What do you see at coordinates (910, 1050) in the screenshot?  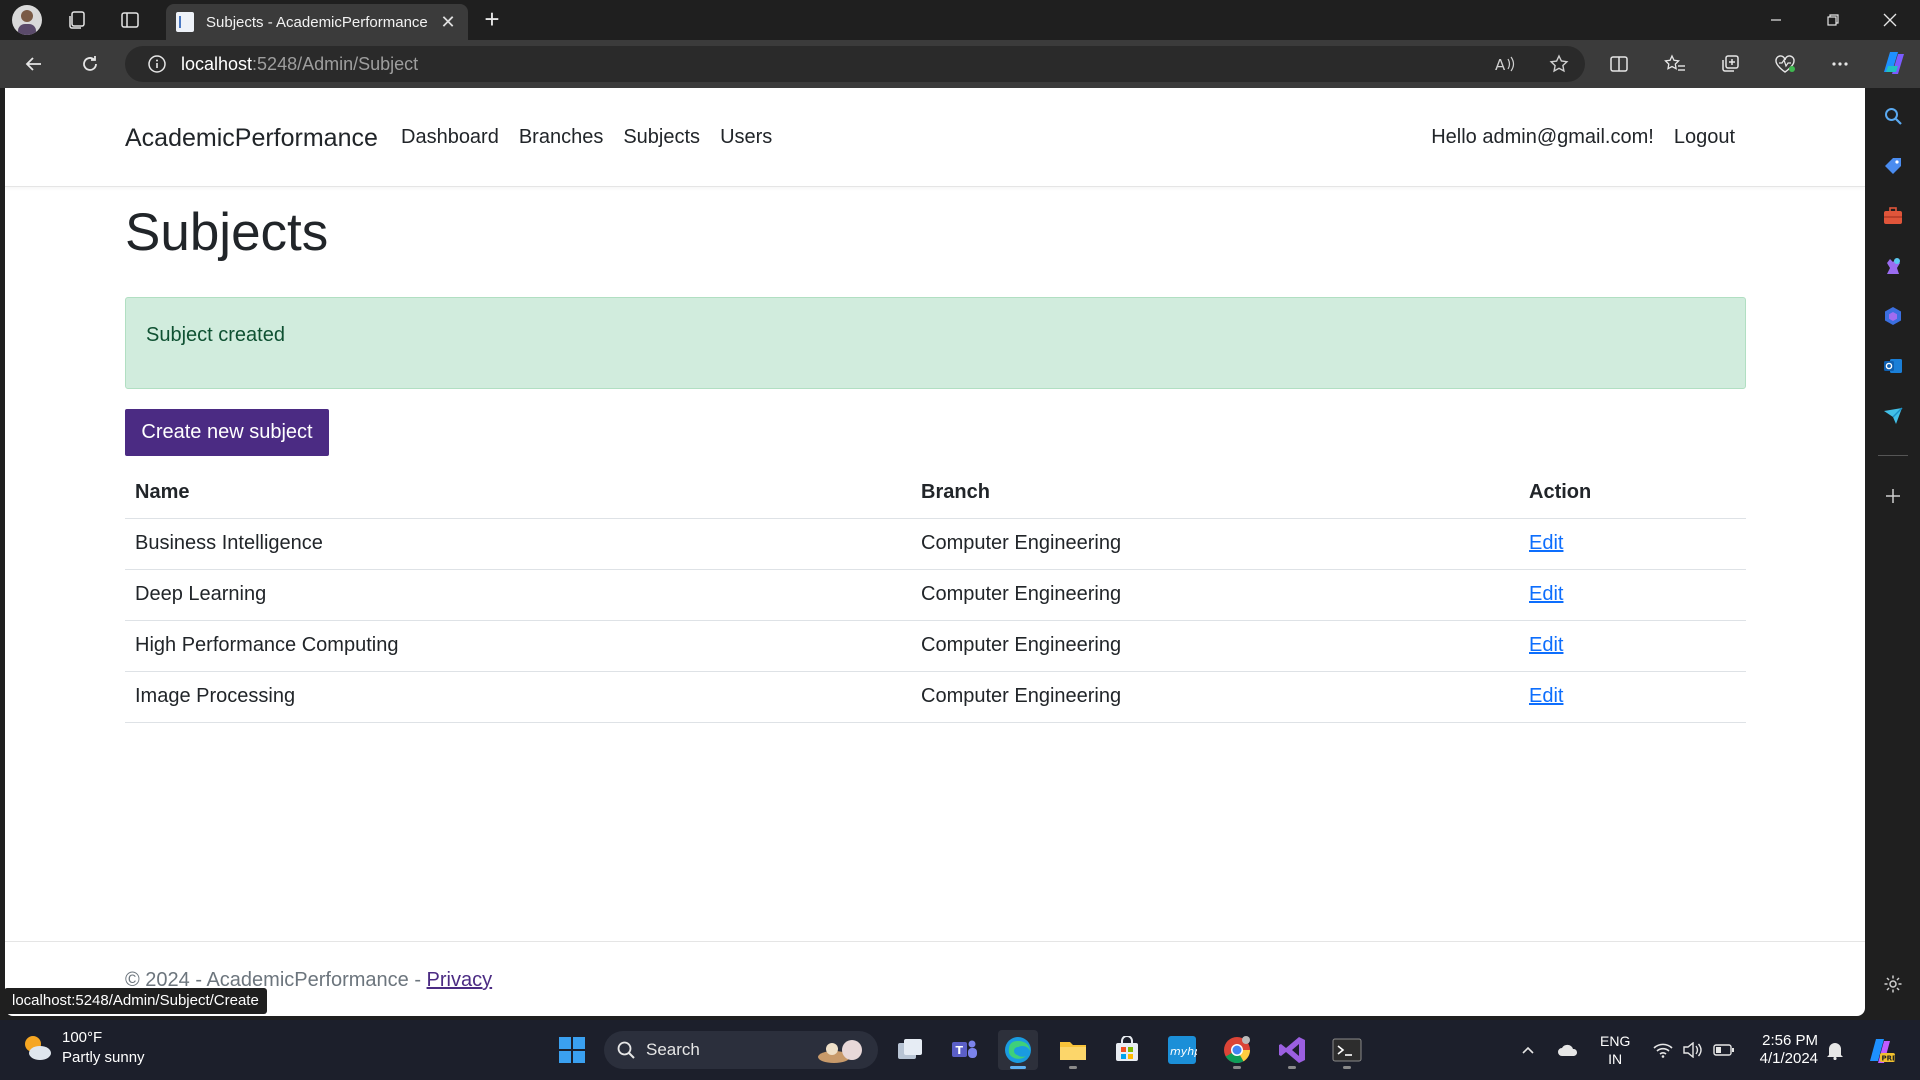 I see `task-view-icon` at bounding box center [910, 1050].